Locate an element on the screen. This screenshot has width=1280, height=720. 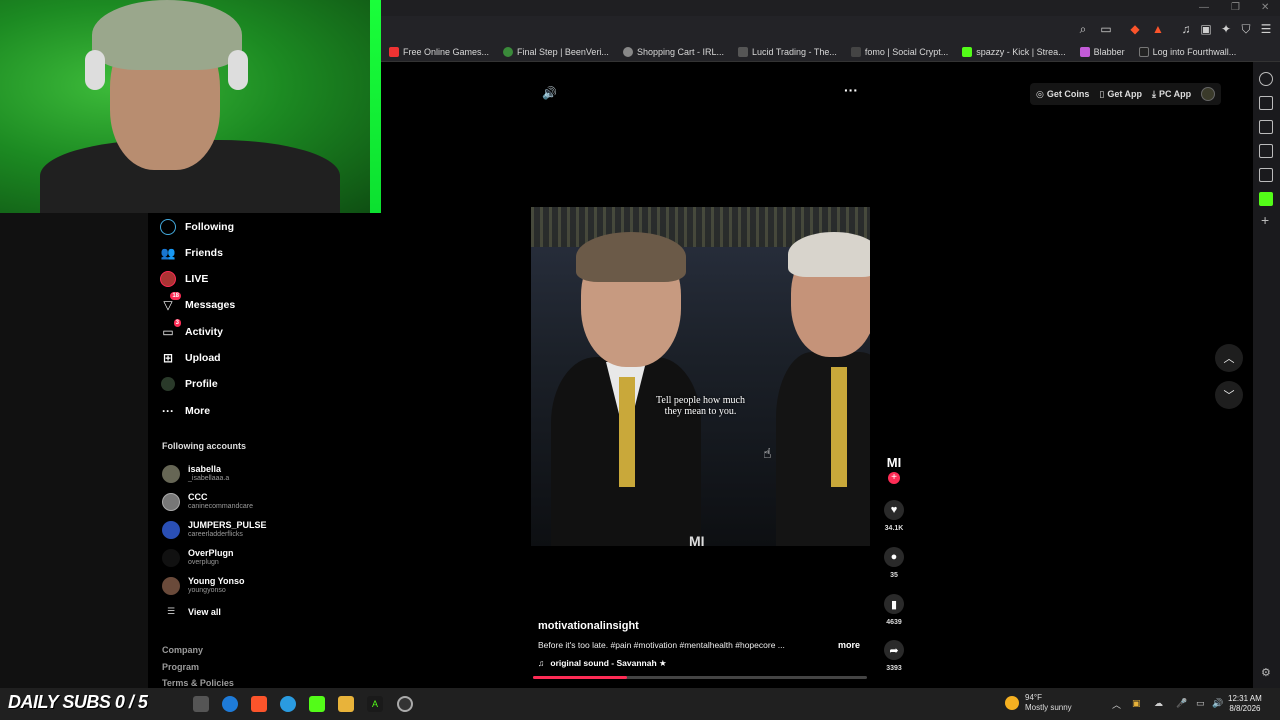
sidebar-item-label: LIVE is located at coordinates (197, 279).